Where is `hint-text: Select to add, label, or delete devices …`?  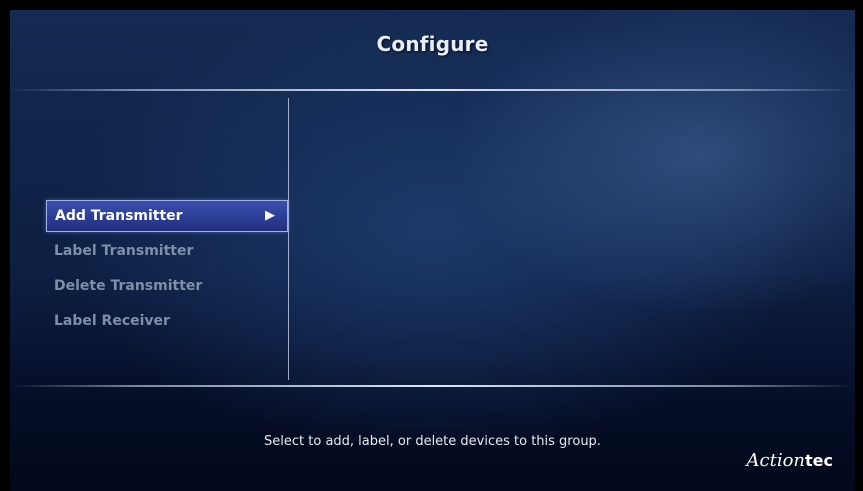 hint-text: Select to add, label, or delete devices … is located at coordinates (432, 441).